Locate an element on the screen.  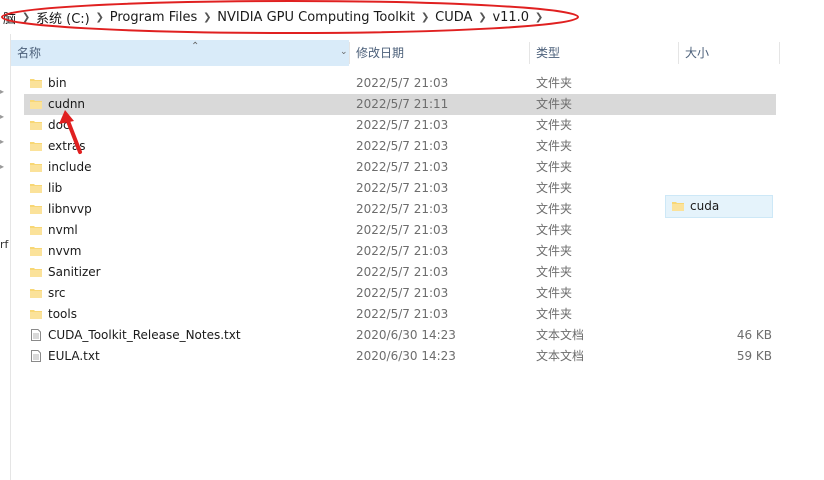
breadcrumb-item-cuda: CUDA is located at coordinates (453, 17).